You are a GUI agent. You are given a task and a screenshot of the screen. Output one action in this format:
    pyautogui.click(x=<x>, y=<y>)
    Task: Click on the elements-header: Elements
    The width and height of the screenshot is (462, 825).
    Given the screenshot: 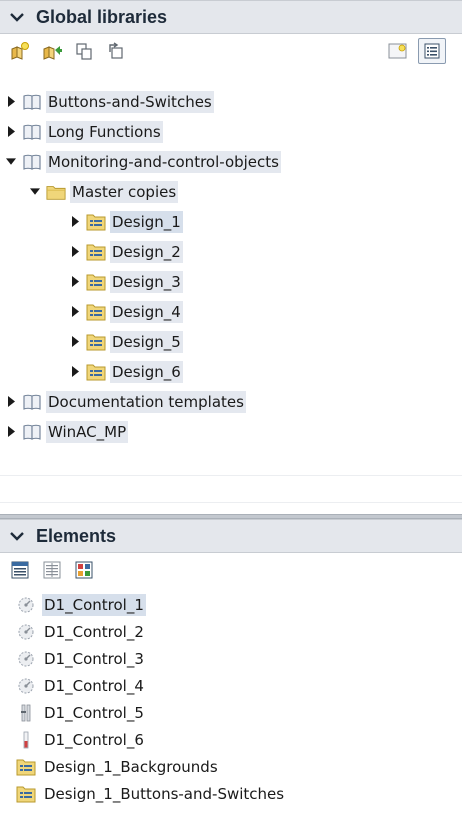 What is the action you would take?
    pyautogui.click(x=231, y=536)
    